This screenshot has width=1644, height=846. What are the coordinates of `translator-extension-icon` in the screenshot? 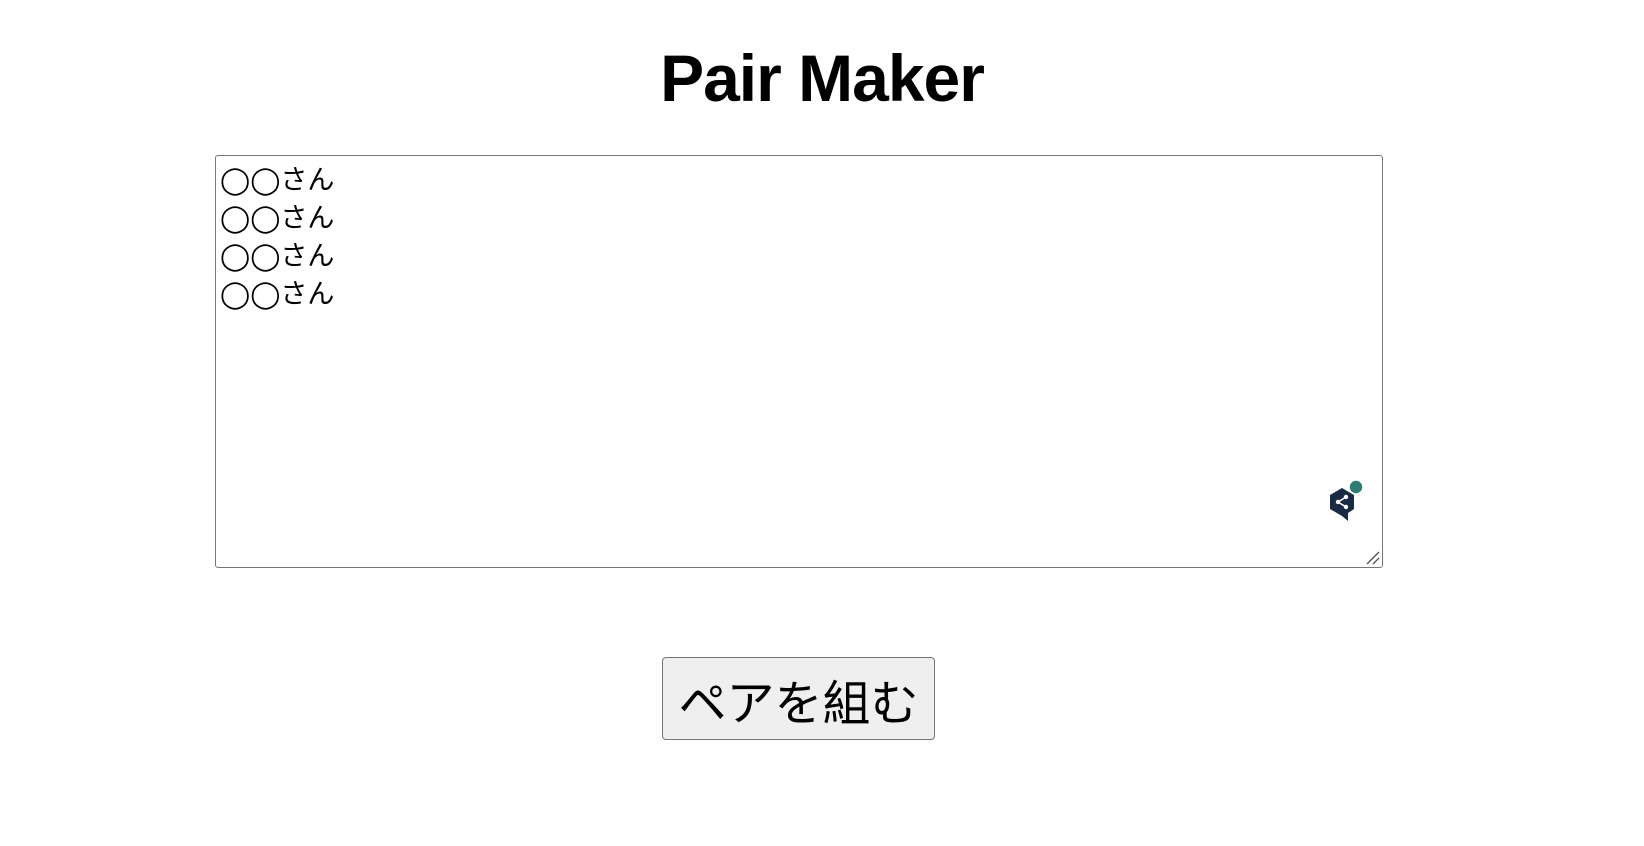 It's located at (1347, 500).